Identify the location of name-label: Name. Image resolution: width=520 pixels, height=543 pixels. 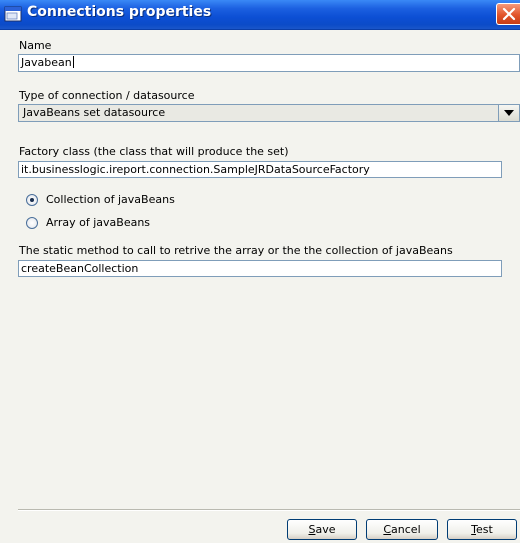
(35, 45).